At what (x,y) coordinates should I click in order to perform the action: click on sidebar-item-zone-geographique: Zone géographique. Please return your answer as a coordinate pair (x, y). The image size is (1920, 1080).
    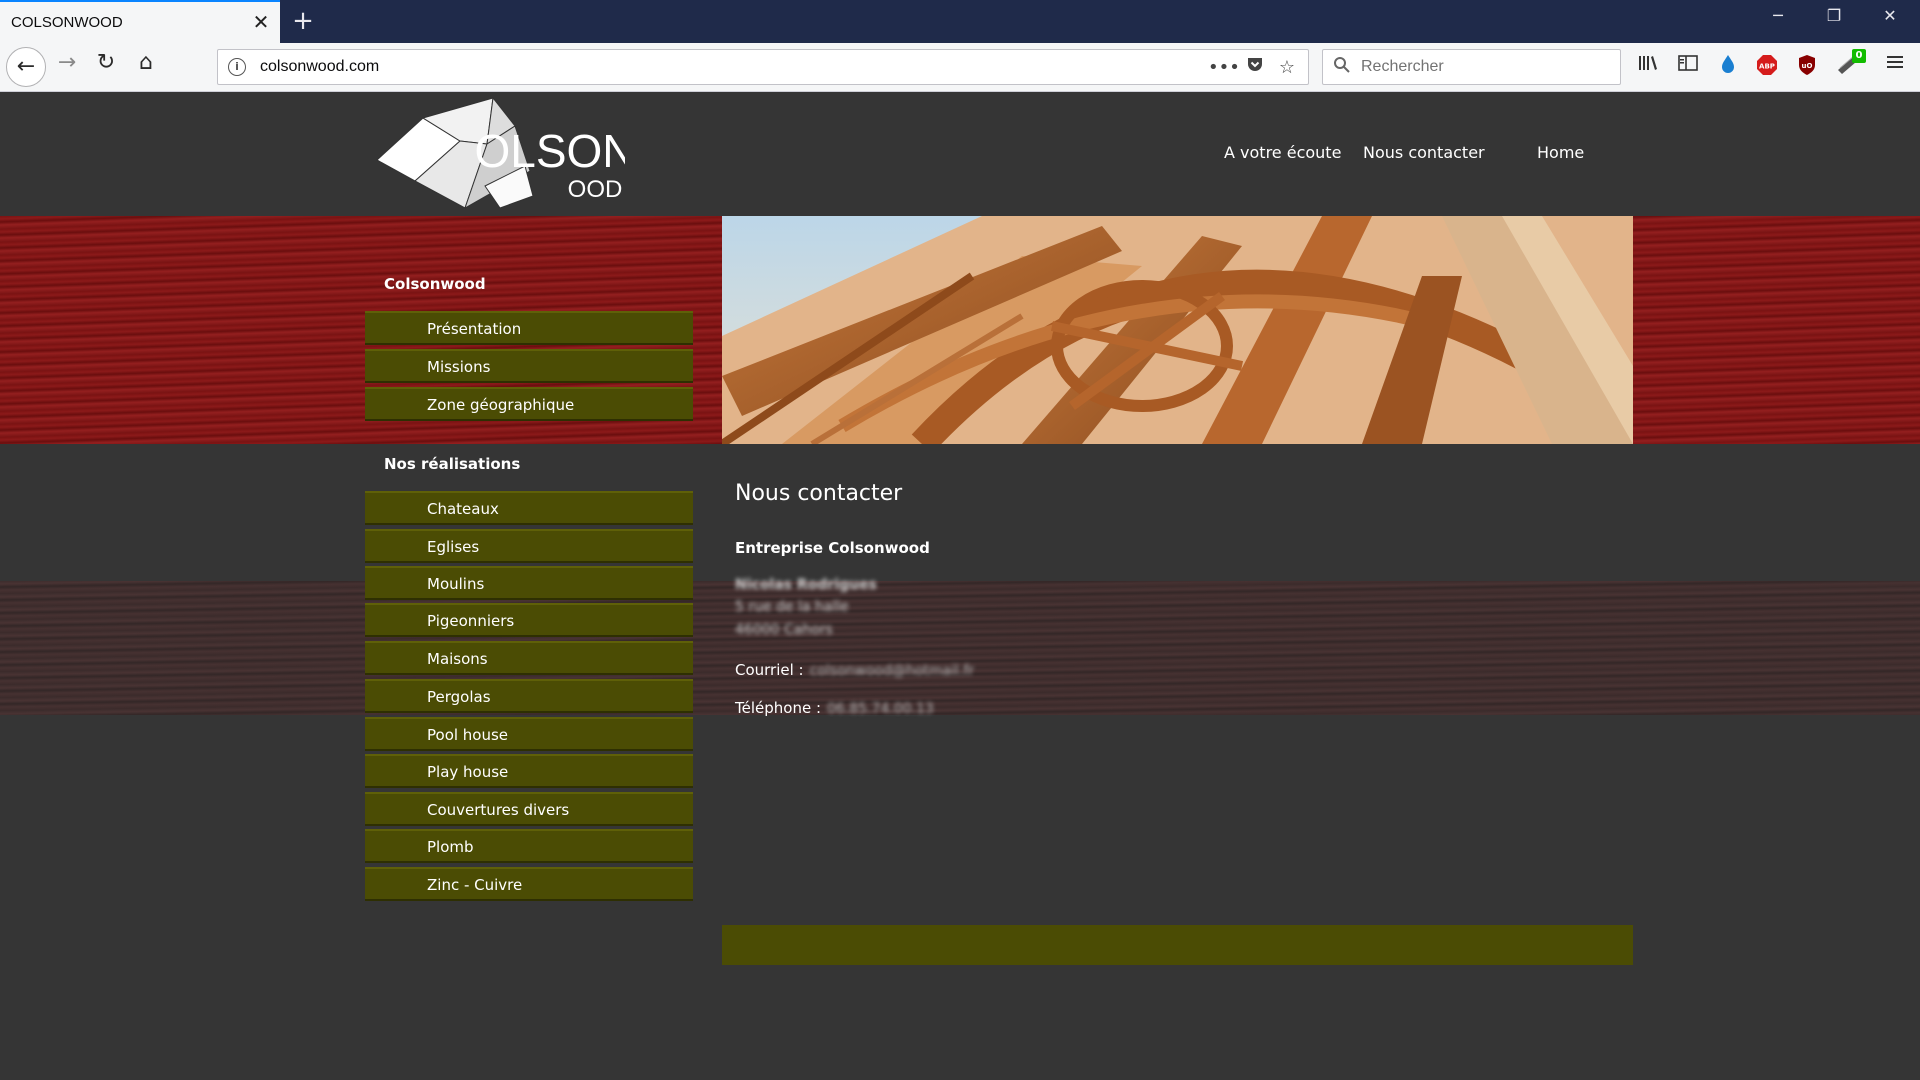
    Looking at the image, I should click on (529, 404).